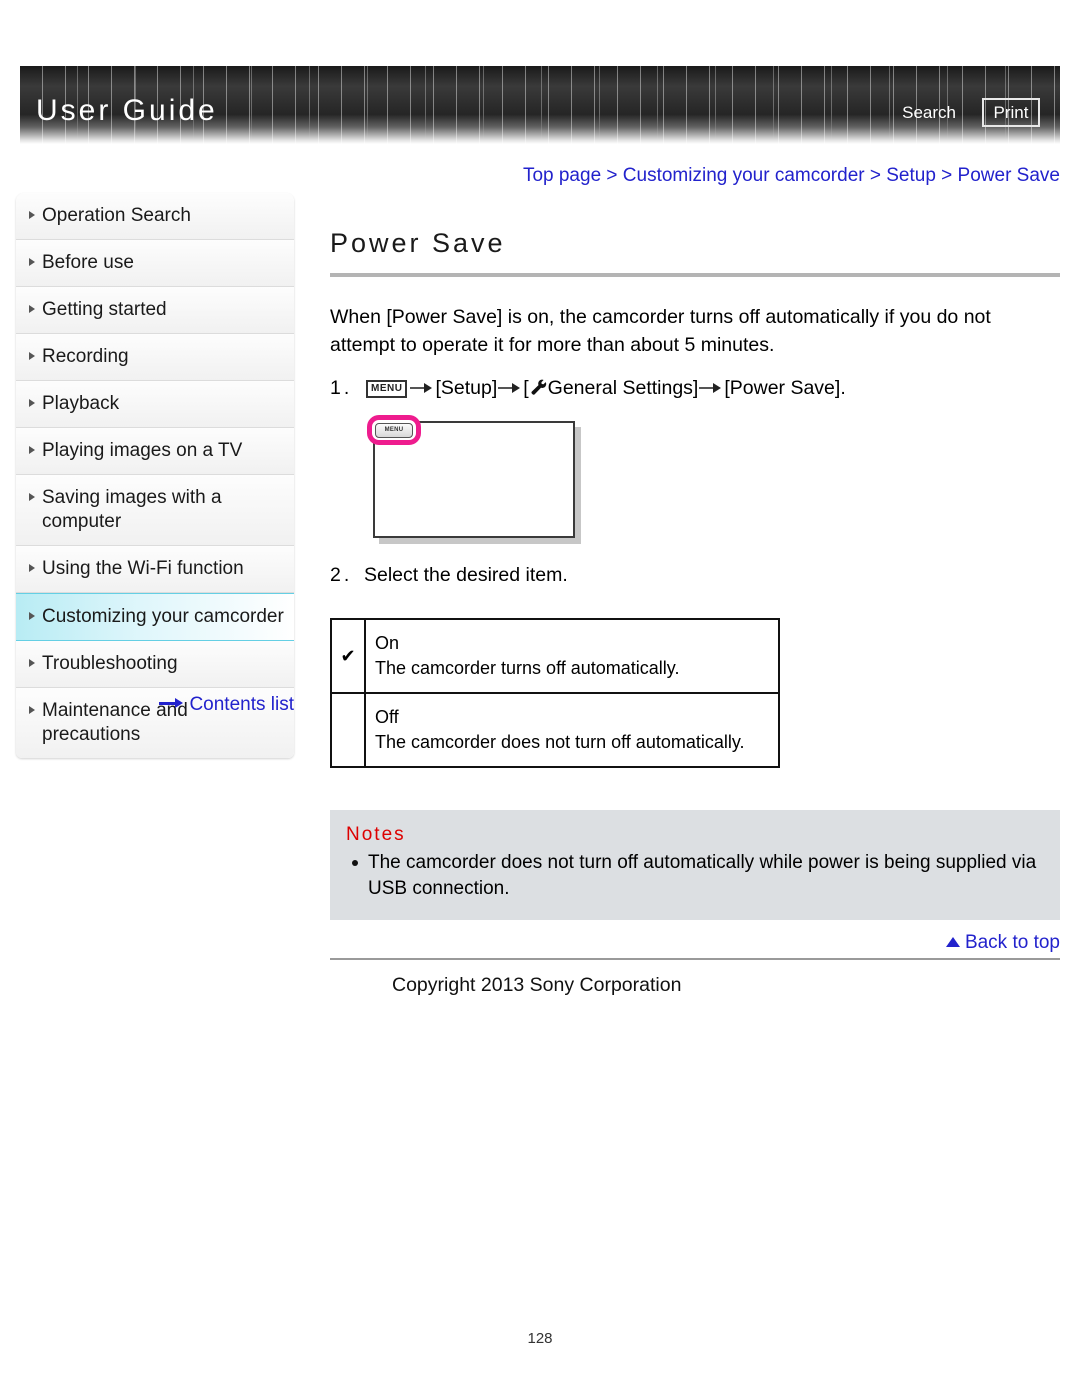 This screenshot has height=1397, width=1080. What do you see at coordinates (526, 388) in the screenshot?
I see `step-1-bracket-open: [` at bounding box center [526, 388].